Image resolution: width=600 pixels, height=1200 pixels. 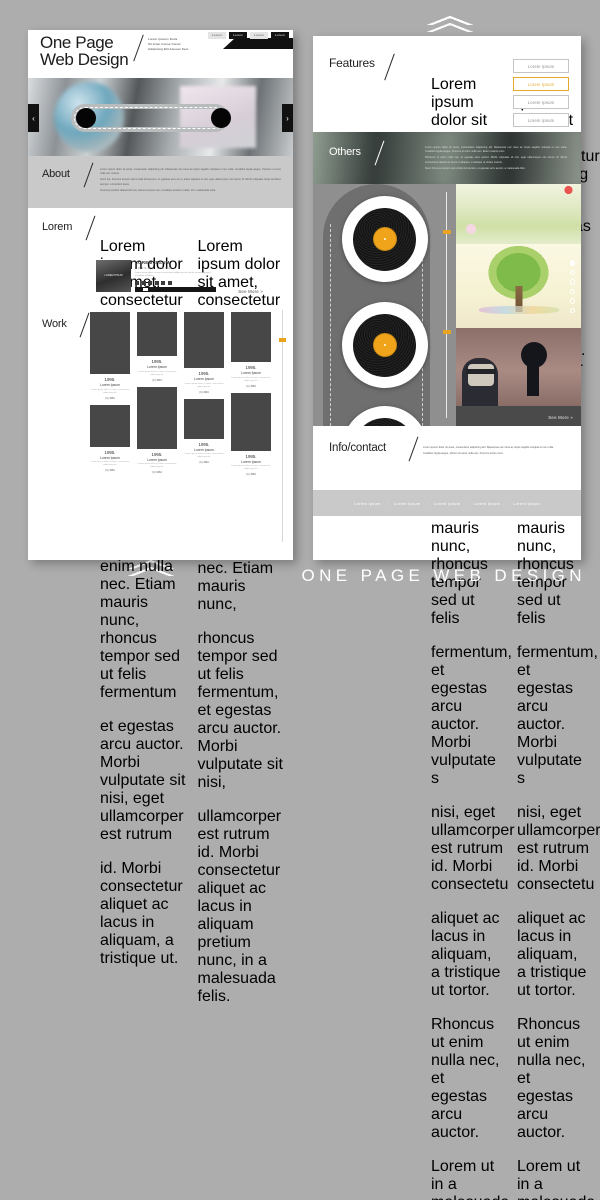 What do you see at coordinates (362, 67) in the screenshot?
I see `features-heading: Features` at bounding box center [362, 67].